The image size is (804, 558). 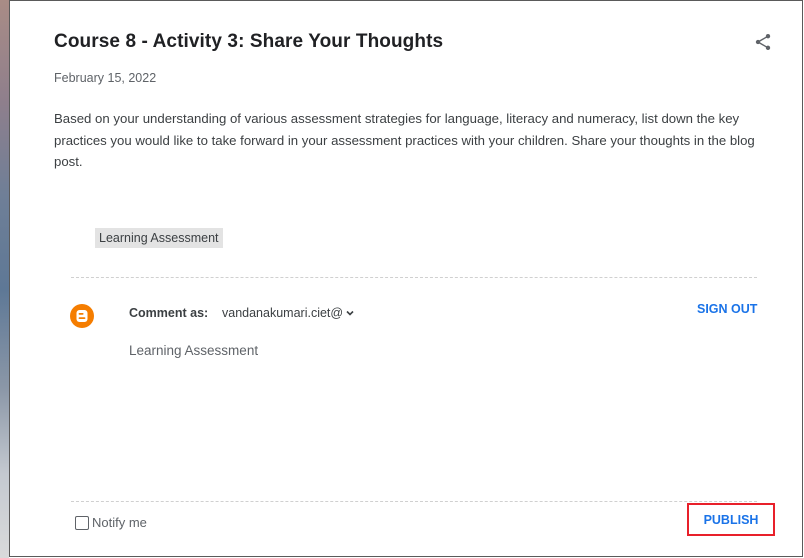 I want to click on share-icon, so click(x=763, y=42).